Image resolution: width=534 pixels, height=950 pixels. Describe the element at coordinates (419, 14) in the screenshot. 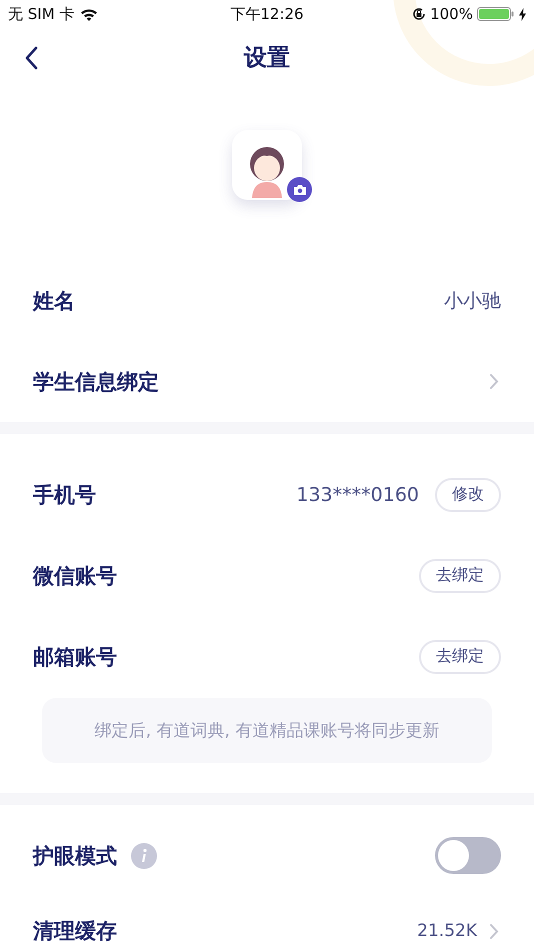

I see `rotation-lock-icon` at that location.